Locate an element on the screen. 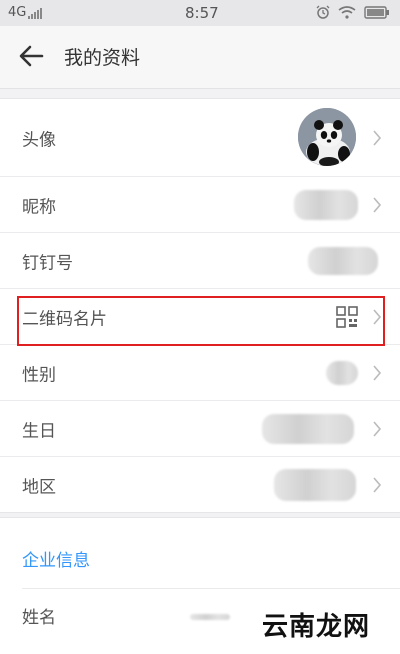 Image resolution: width=400 pixels, height=654 pixels. row-nickname: 昵称 is located at coordinates (200, 205).